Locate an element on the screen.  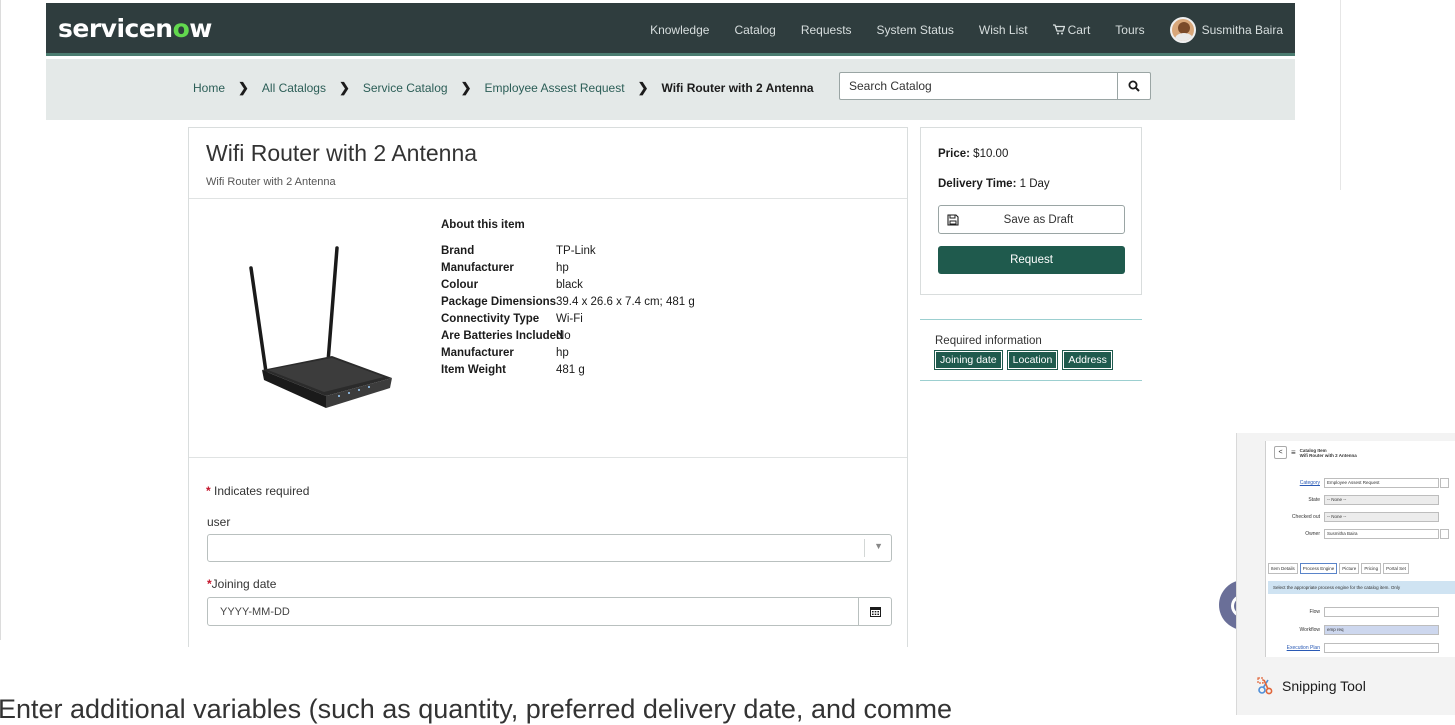
price: Price: $10.00 is located at coordinates (973, 154).